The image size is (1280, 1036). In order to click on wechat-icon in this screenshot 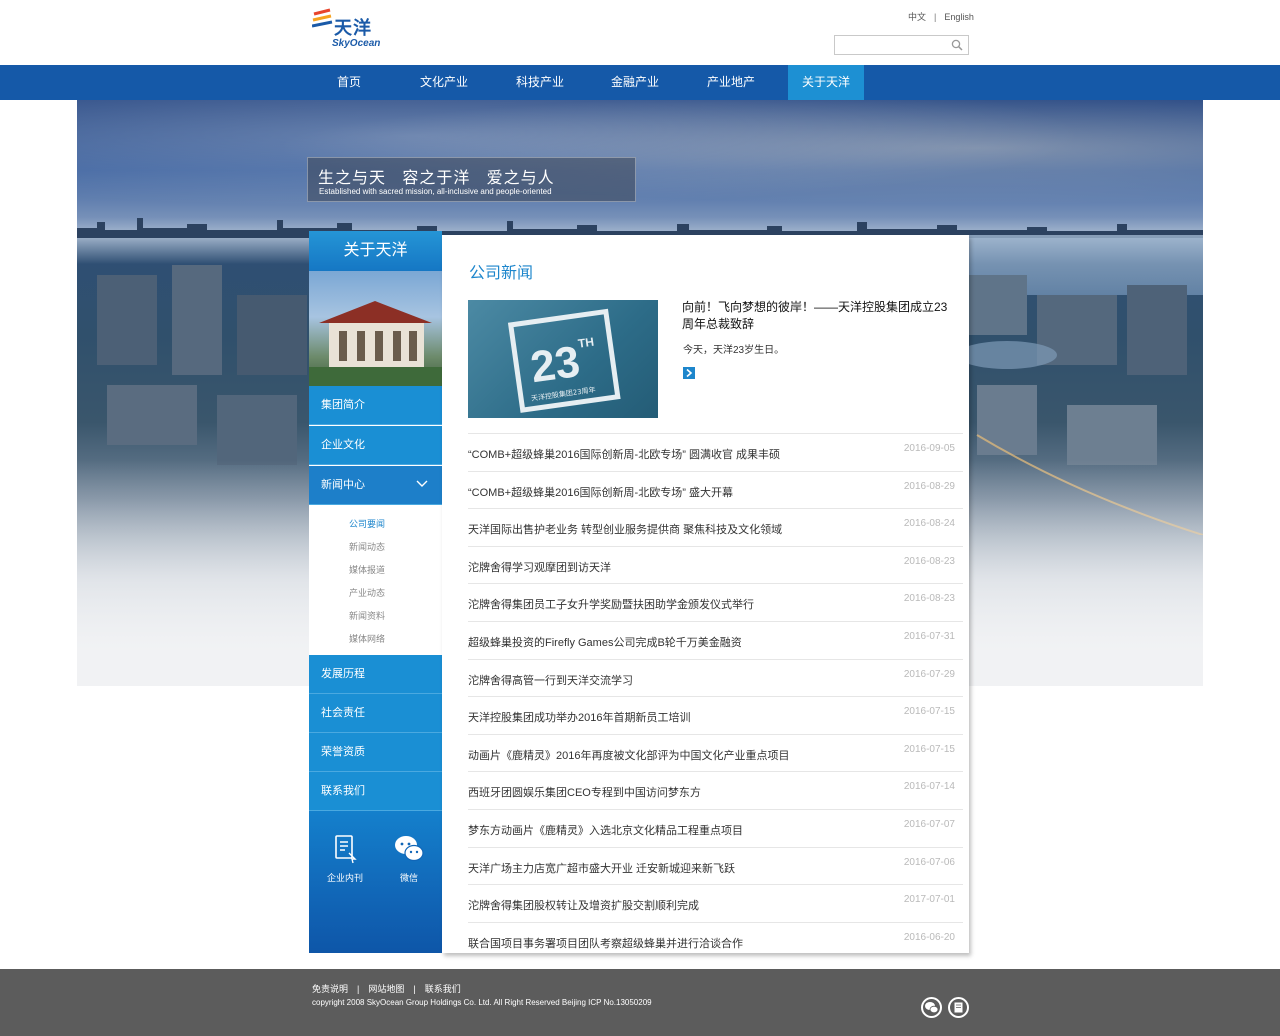, I will do `click(409, 849)`.